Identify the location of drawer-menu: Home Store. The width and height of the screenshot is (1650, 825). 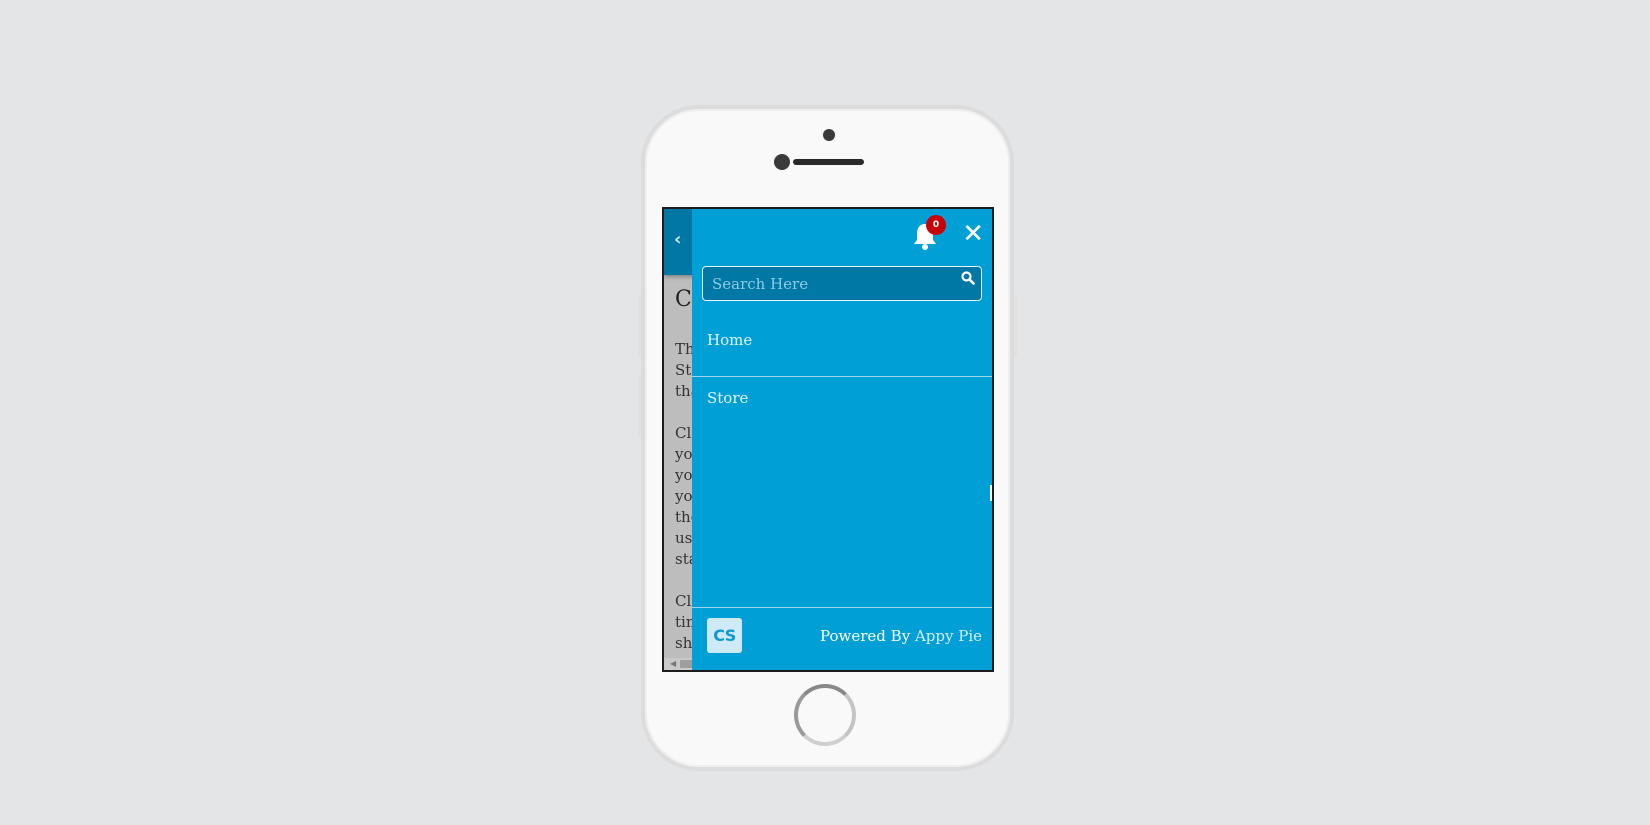
(842, 377).